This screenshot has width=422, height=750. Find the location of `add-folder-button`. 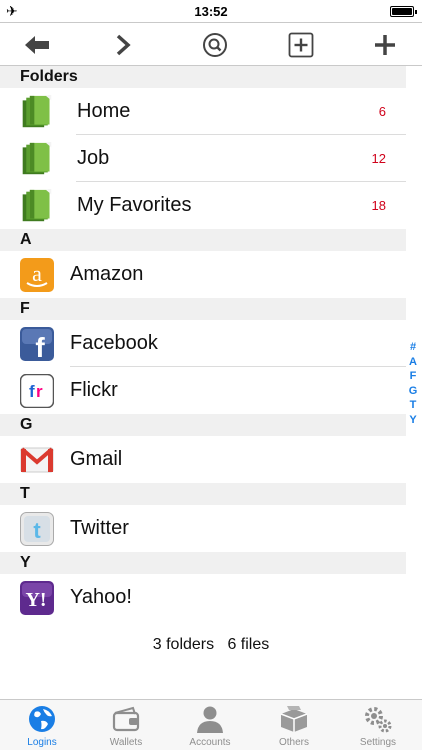

add-folder-button is located at coordinates (385, 45).